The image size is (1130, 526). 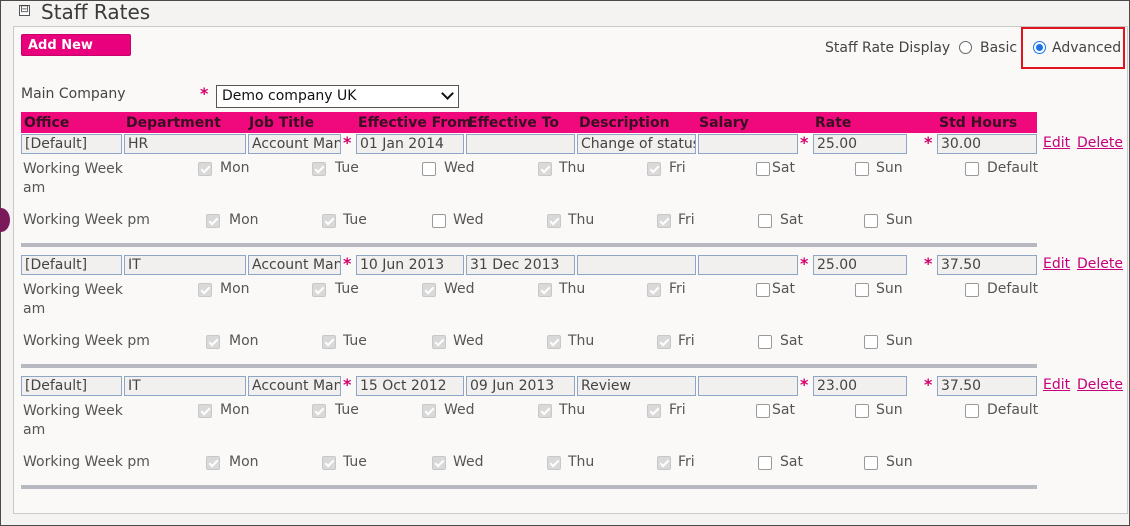 I want to click on effective-to-field: 09 Jun 2013, so click(x=520, y=386).